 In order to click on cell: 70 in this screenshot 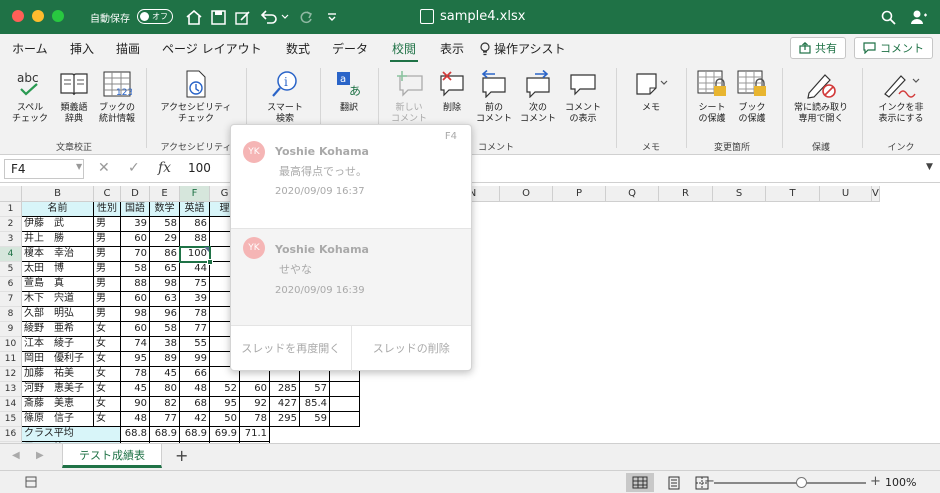, I will do `click(135, 254)`.